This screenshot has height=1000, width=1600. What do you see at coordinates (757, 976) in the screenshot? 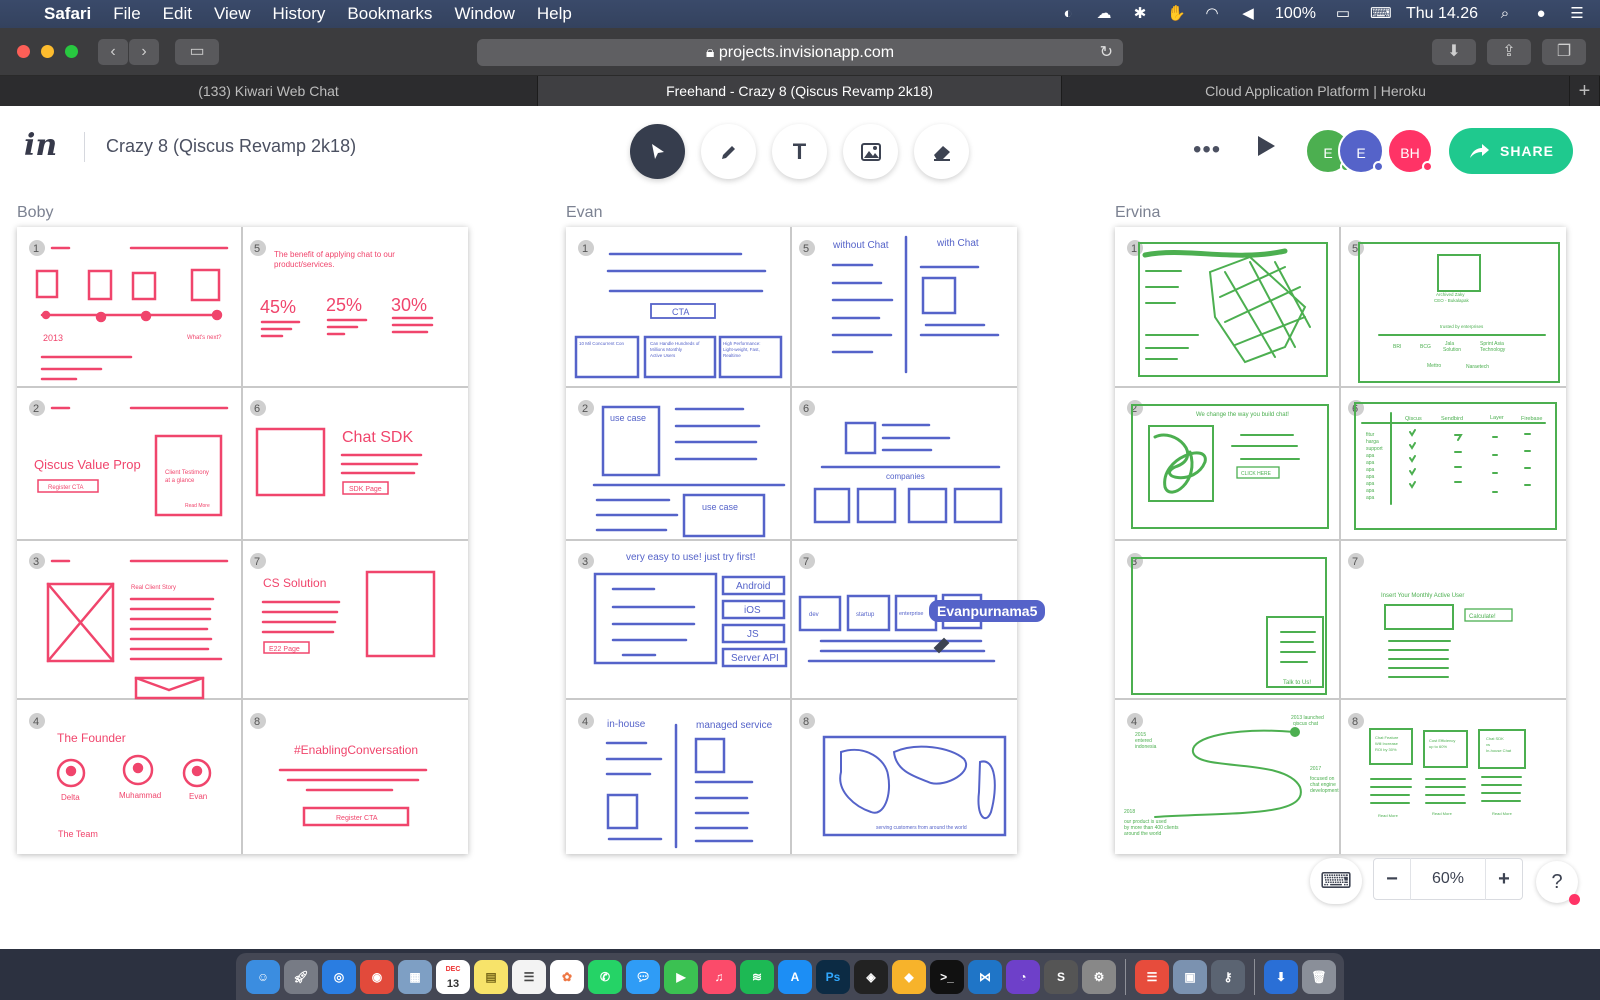
I see `spotify-icon: ≋` at bounding box center [757, 976].